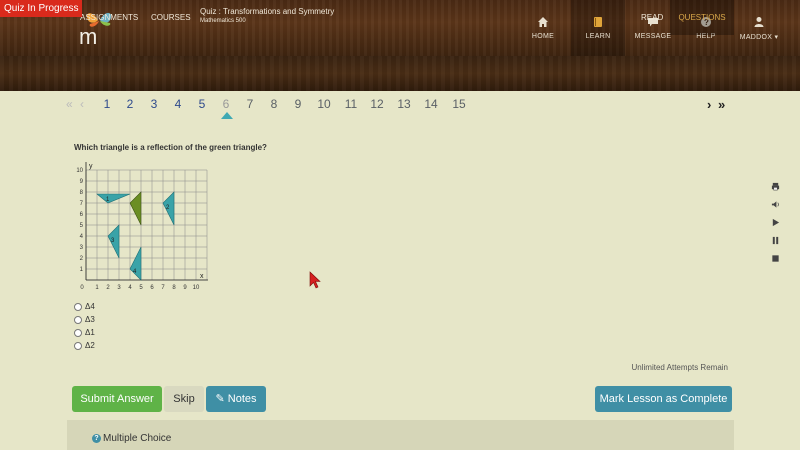 The image size is (800, 450). I want to click on x-tick: 1, so click(97, 288).